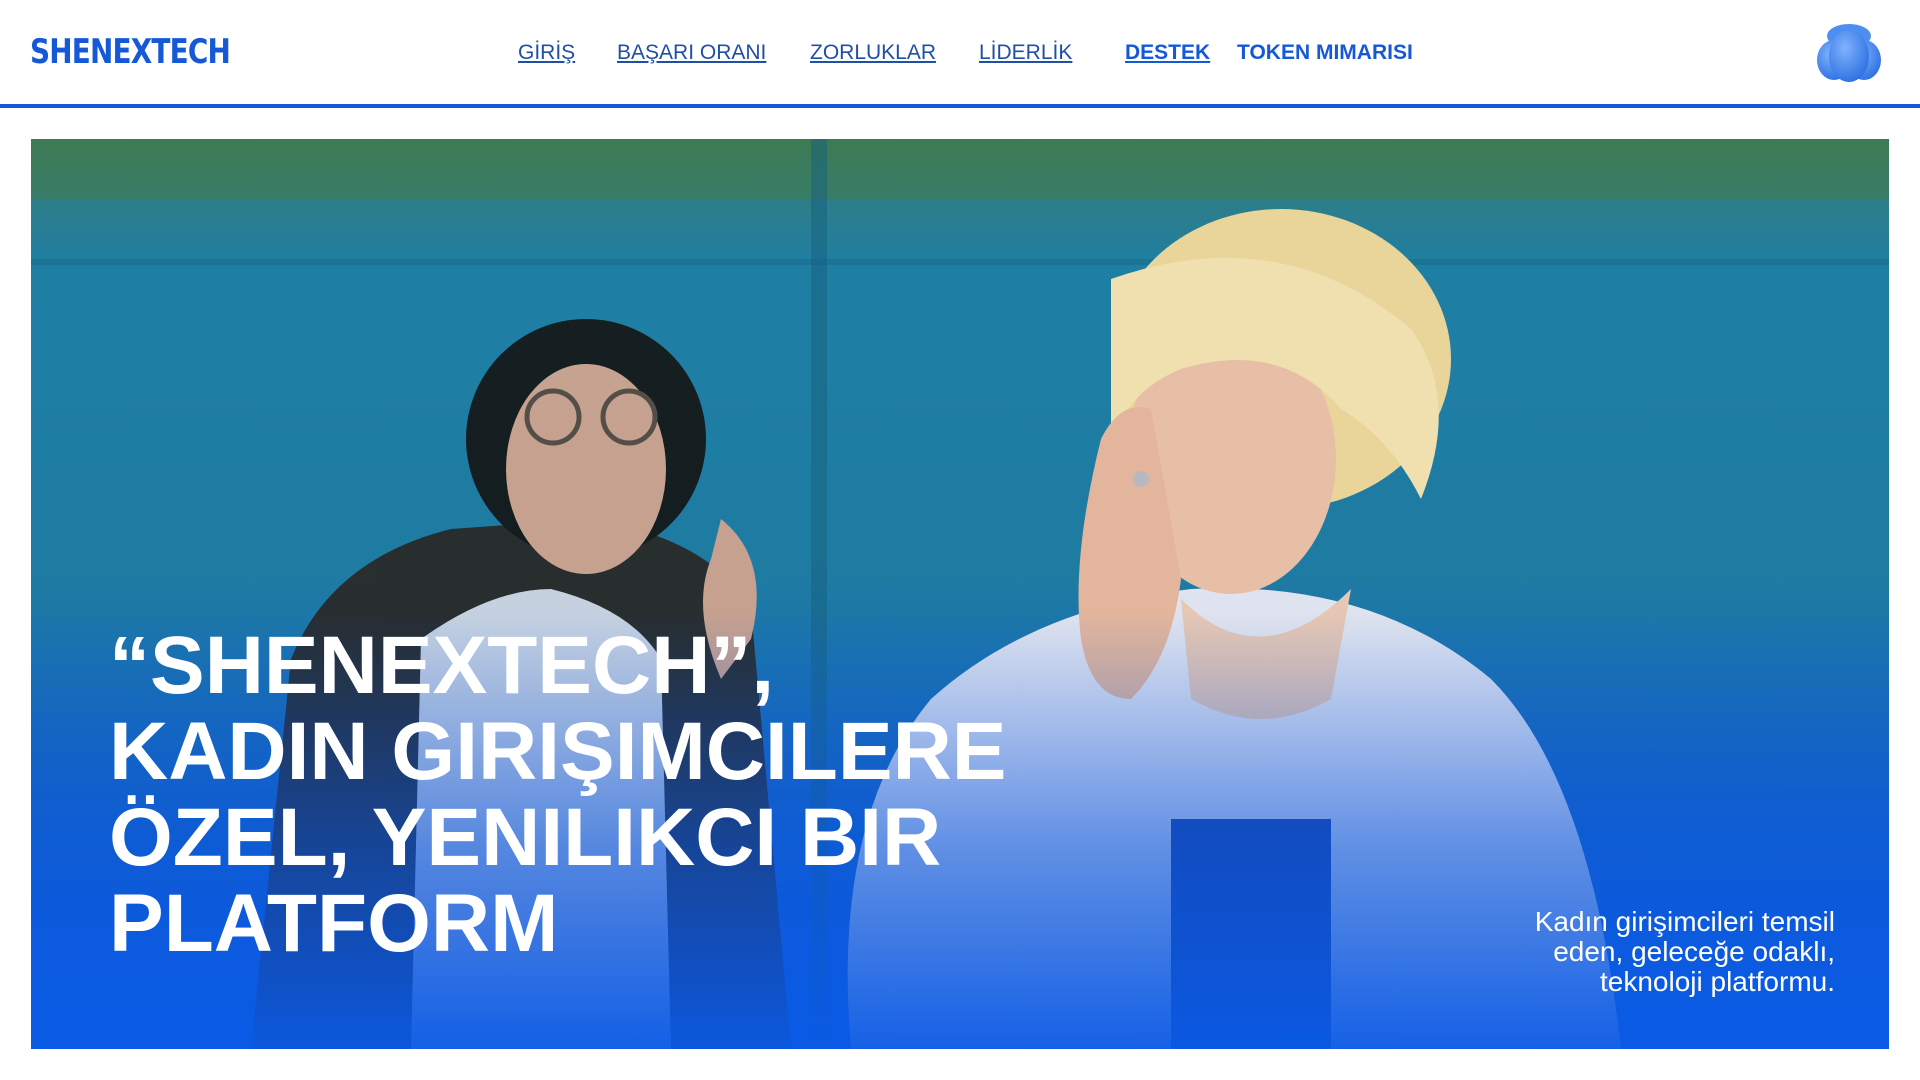 The image size is (1920, 1080). Describe the element at coordinates (1167, 53) in the screenshot. I see `nav-link-destek: DESTEK` at that location.